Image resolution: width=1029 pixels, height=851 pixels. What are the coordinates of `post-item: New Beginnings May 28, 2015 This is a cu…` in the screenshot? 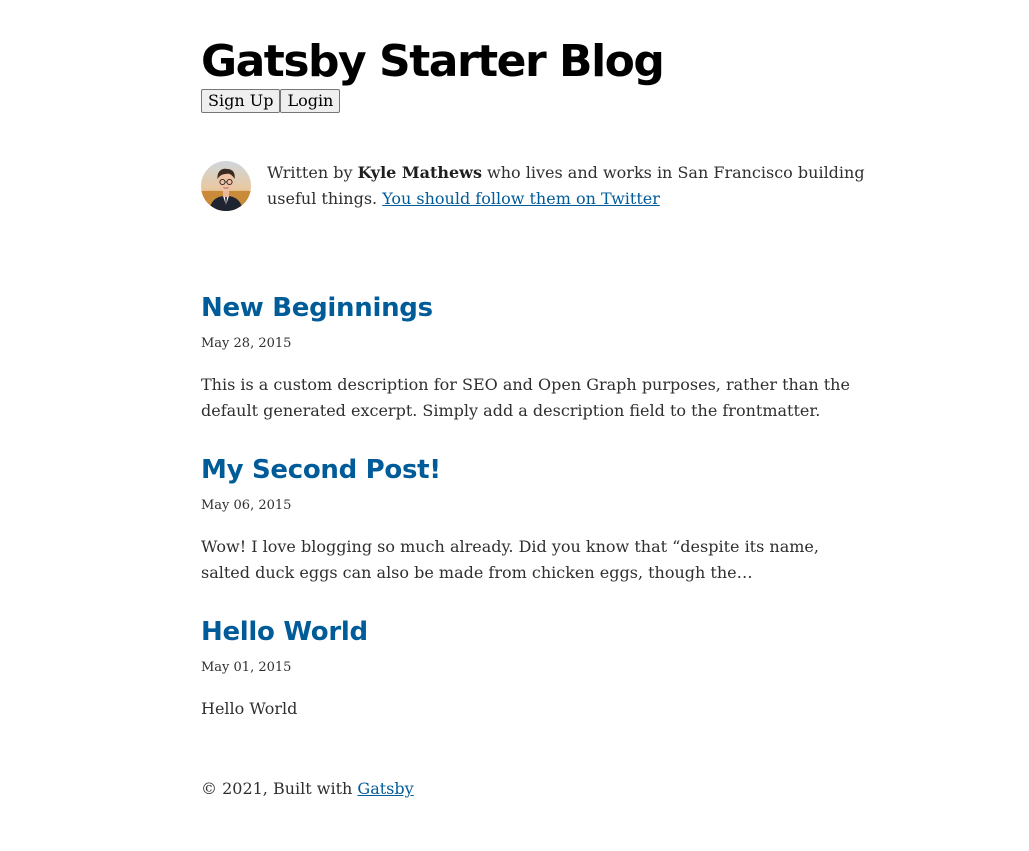 It's located at (525, 357).